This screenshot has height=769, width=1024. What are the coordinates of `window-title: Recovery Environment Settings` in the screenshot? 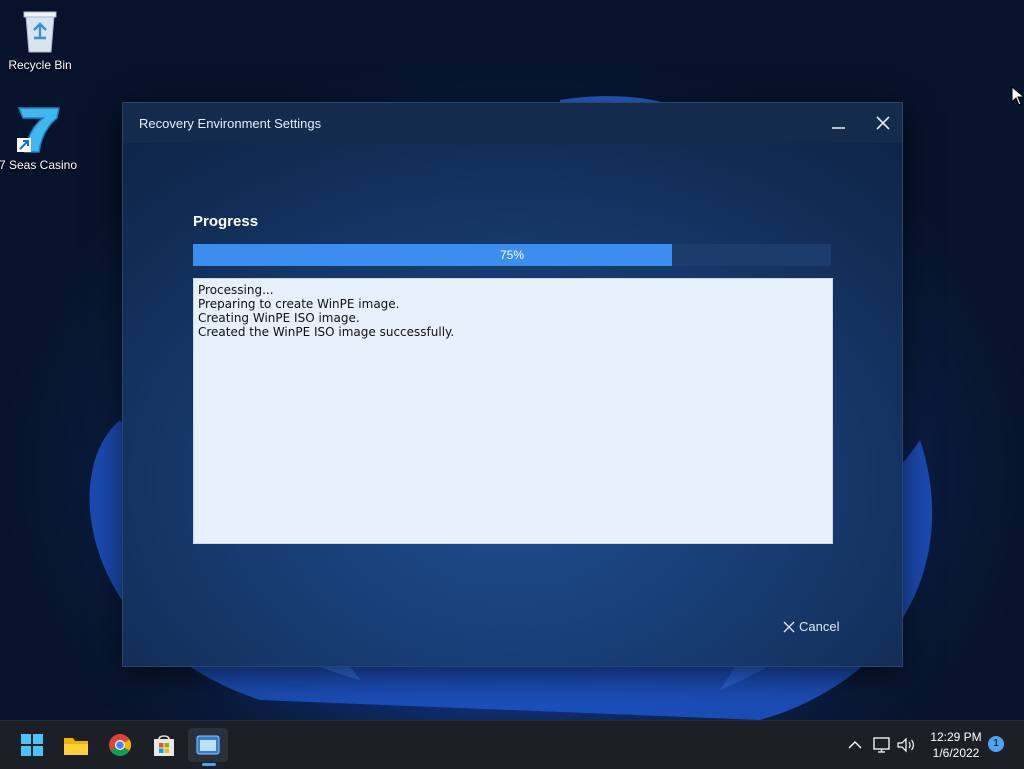 It's located at (230, 123).